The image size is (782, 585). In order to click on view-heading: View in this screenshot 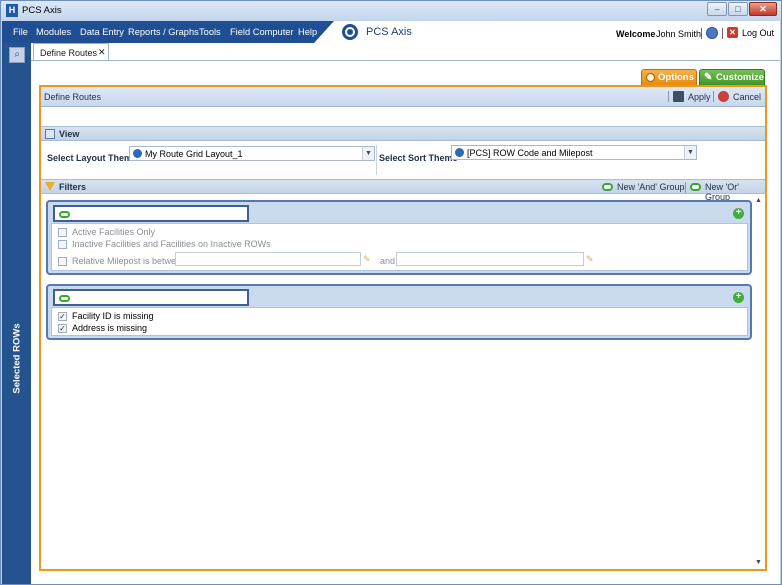, I will do `click(69, 134)`.